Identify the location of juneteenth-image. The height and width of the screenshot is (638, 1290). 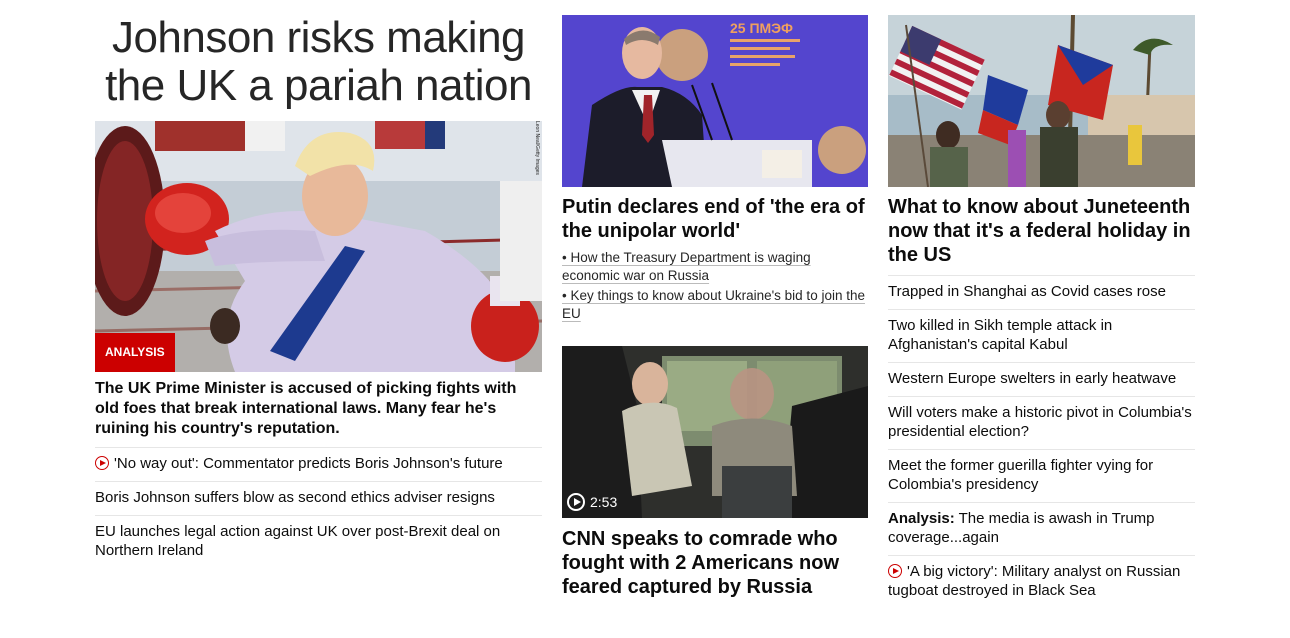
(1041, 101).